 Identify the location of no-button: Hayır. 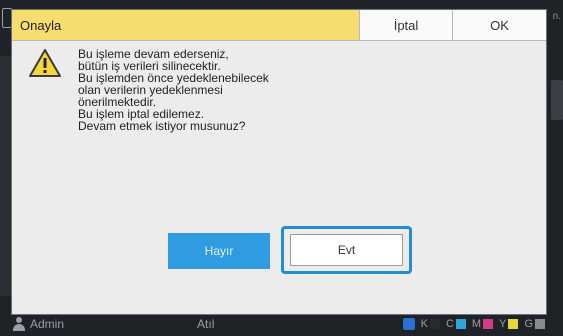
(219, 251).